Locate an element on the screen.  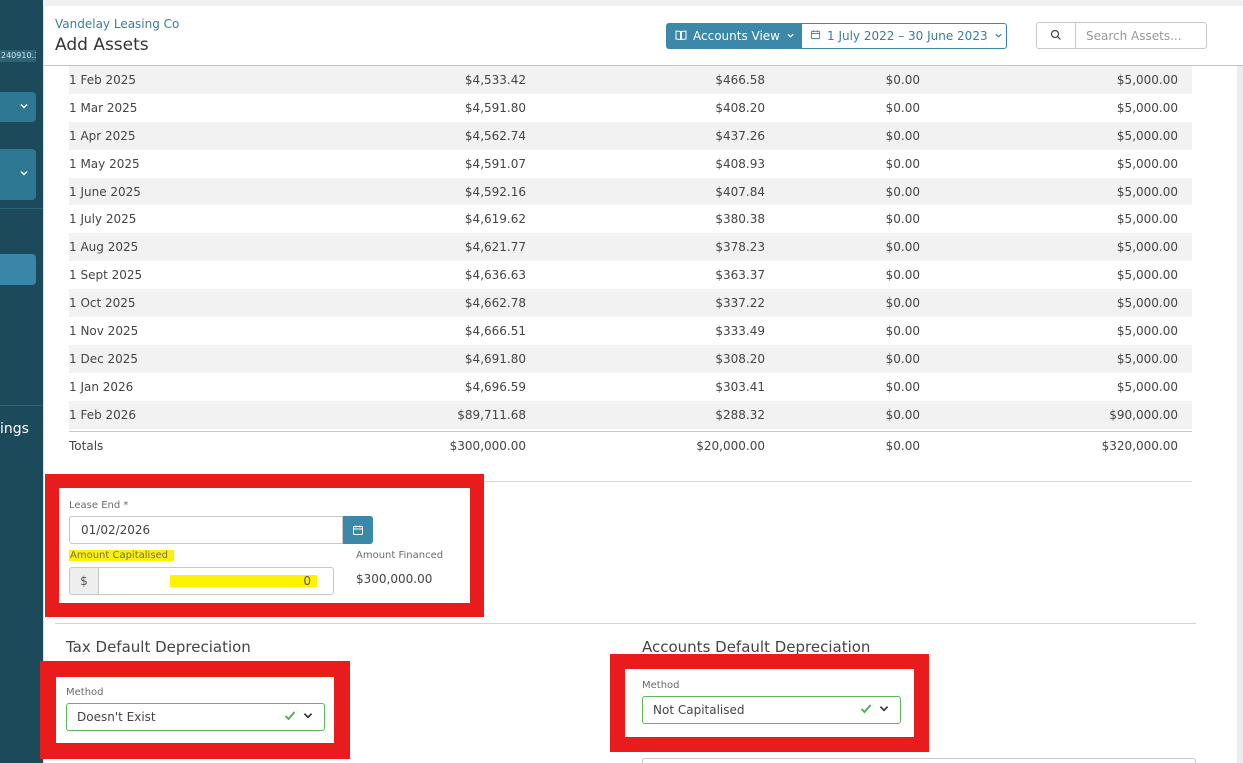
amount-financed-value: $300,000.00 is located at coordinates (394, 579).